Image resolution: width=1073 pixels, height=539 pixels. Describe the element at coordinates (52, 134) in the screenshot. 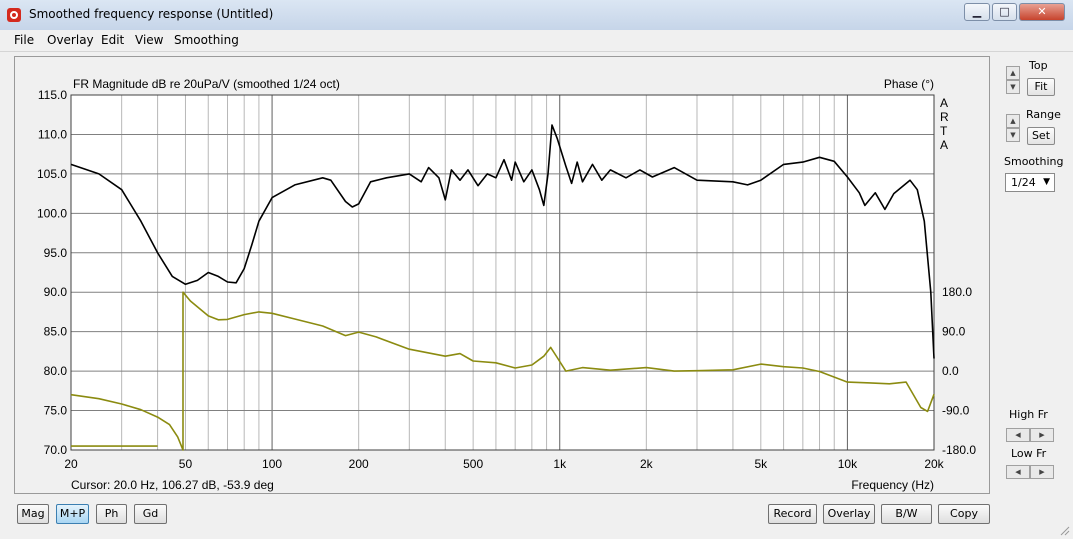

I see `y-tick-label: 110.0` at that location.